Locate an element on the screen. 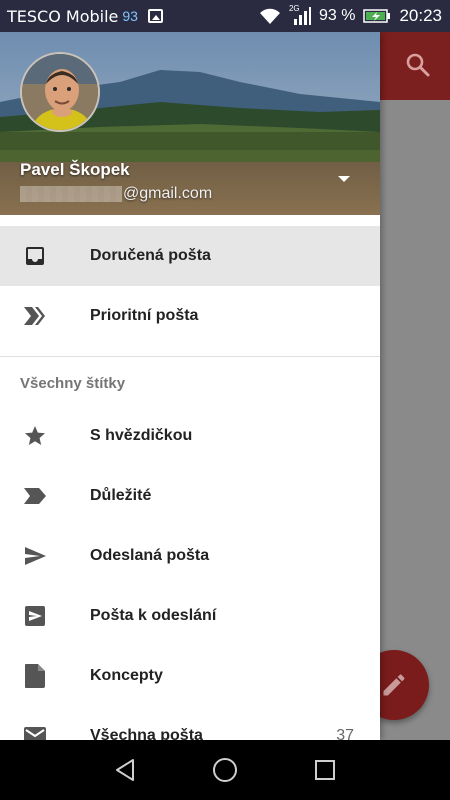 The height and width of the screenshot is (800, 450). recents-icon is located at coordinates (325, 770).